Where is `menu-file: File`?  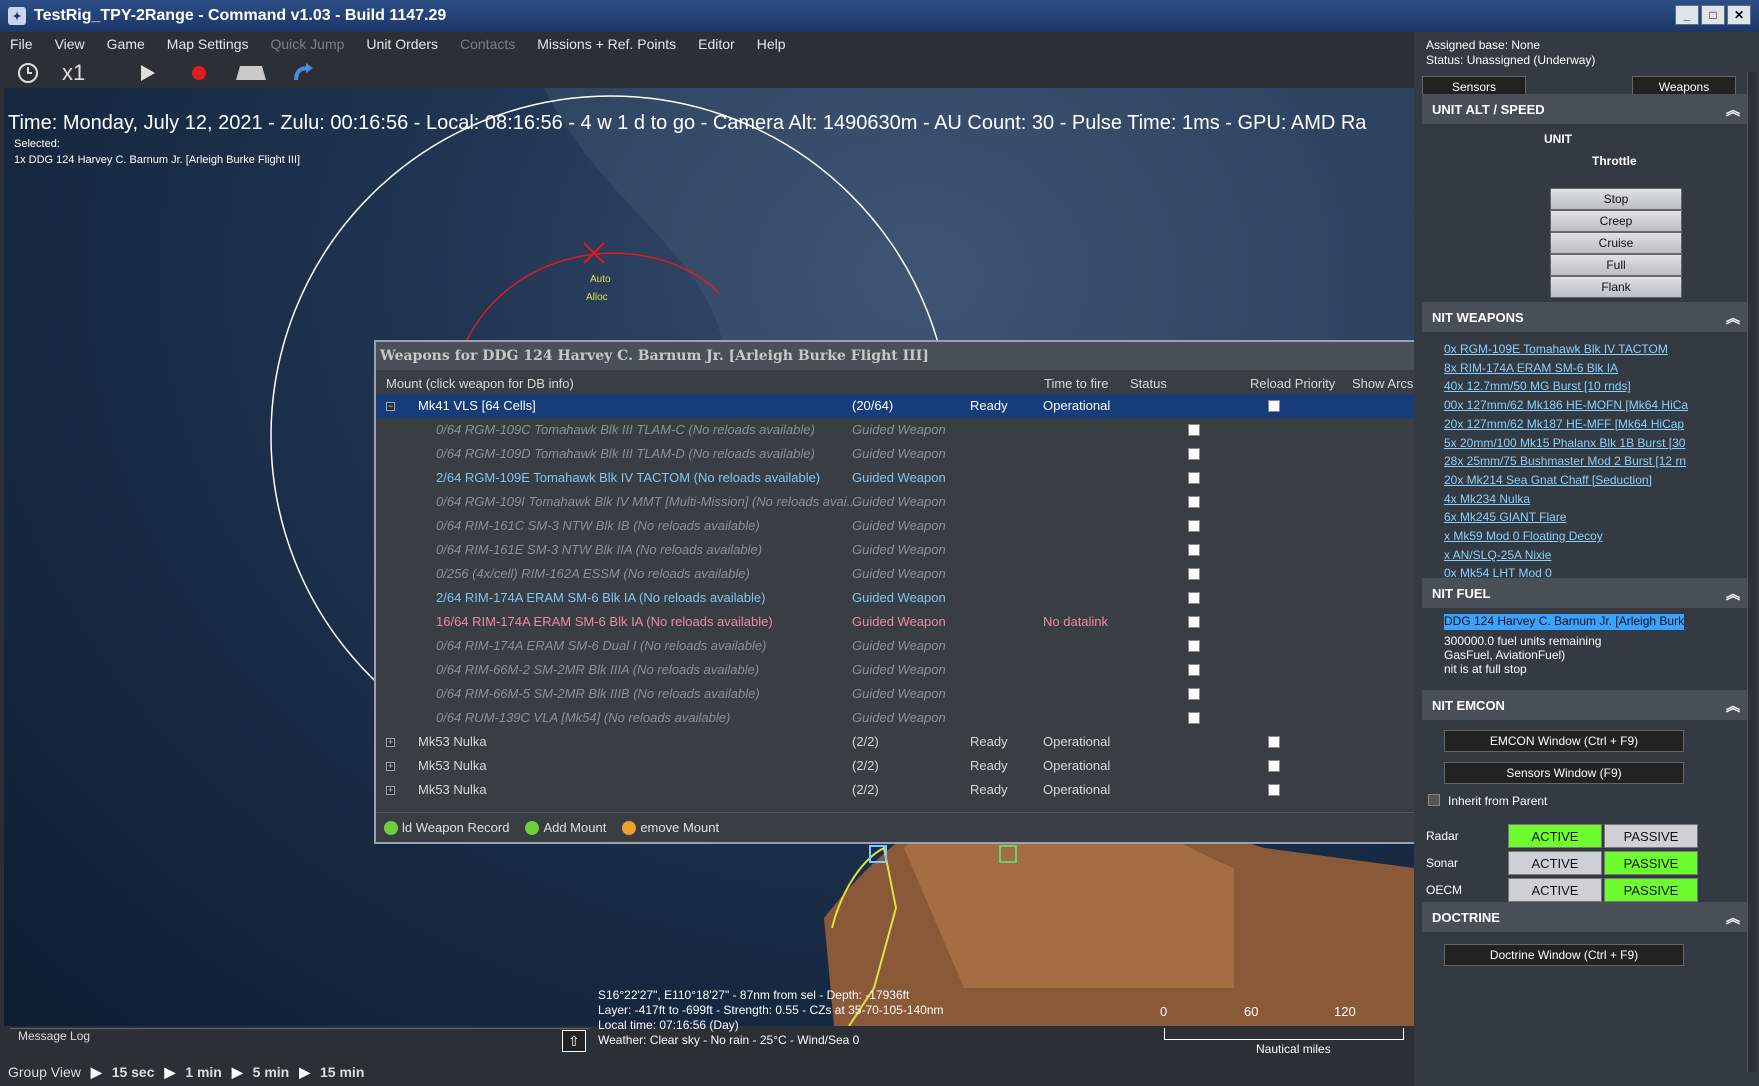 menu-file: File is located at coordinates (21, 44).